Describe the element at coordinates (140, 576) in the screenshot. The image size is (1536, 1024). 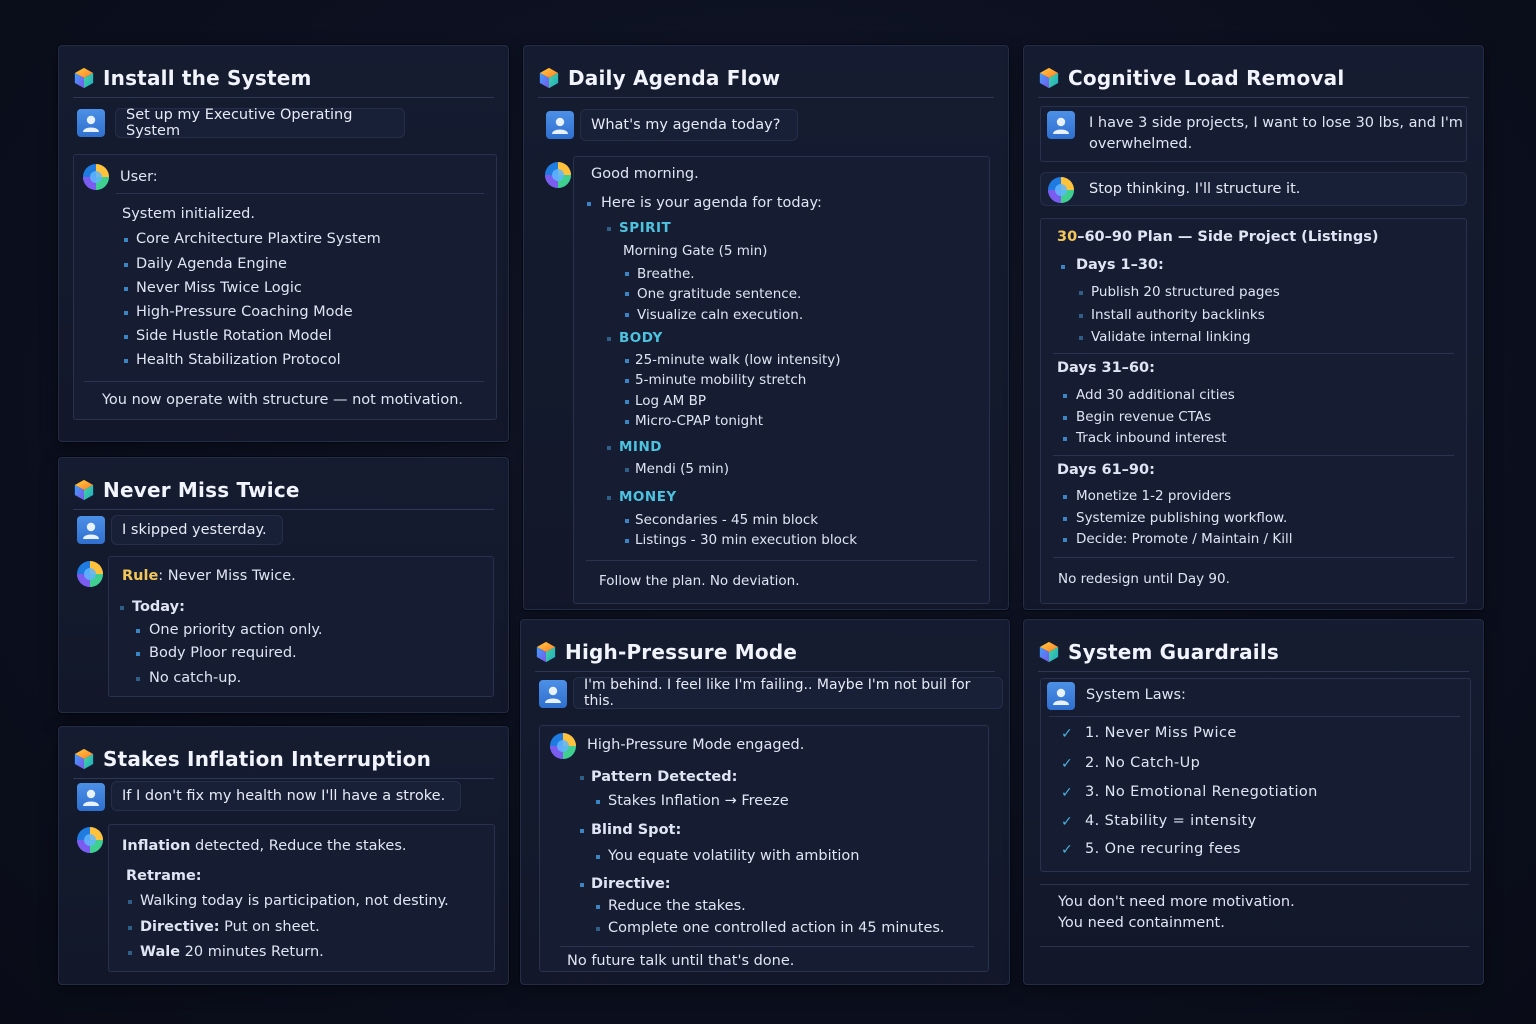
I see `rule-label: Rule` at that location.